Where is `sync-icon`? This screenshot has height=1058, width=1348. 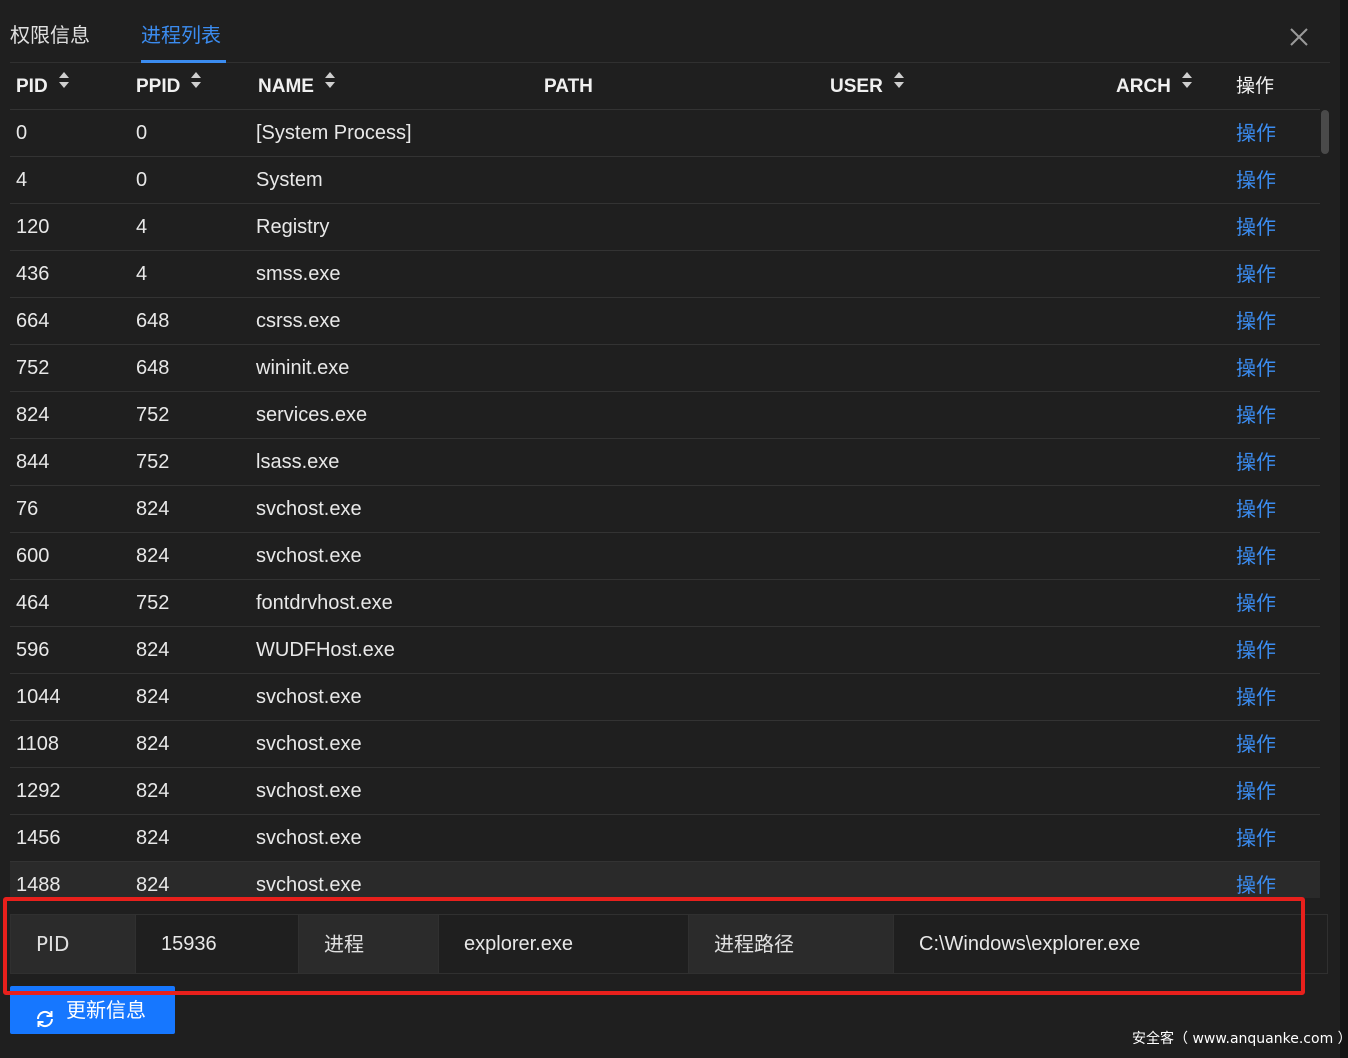
sync-icon is located at coordinates (45, 1023).